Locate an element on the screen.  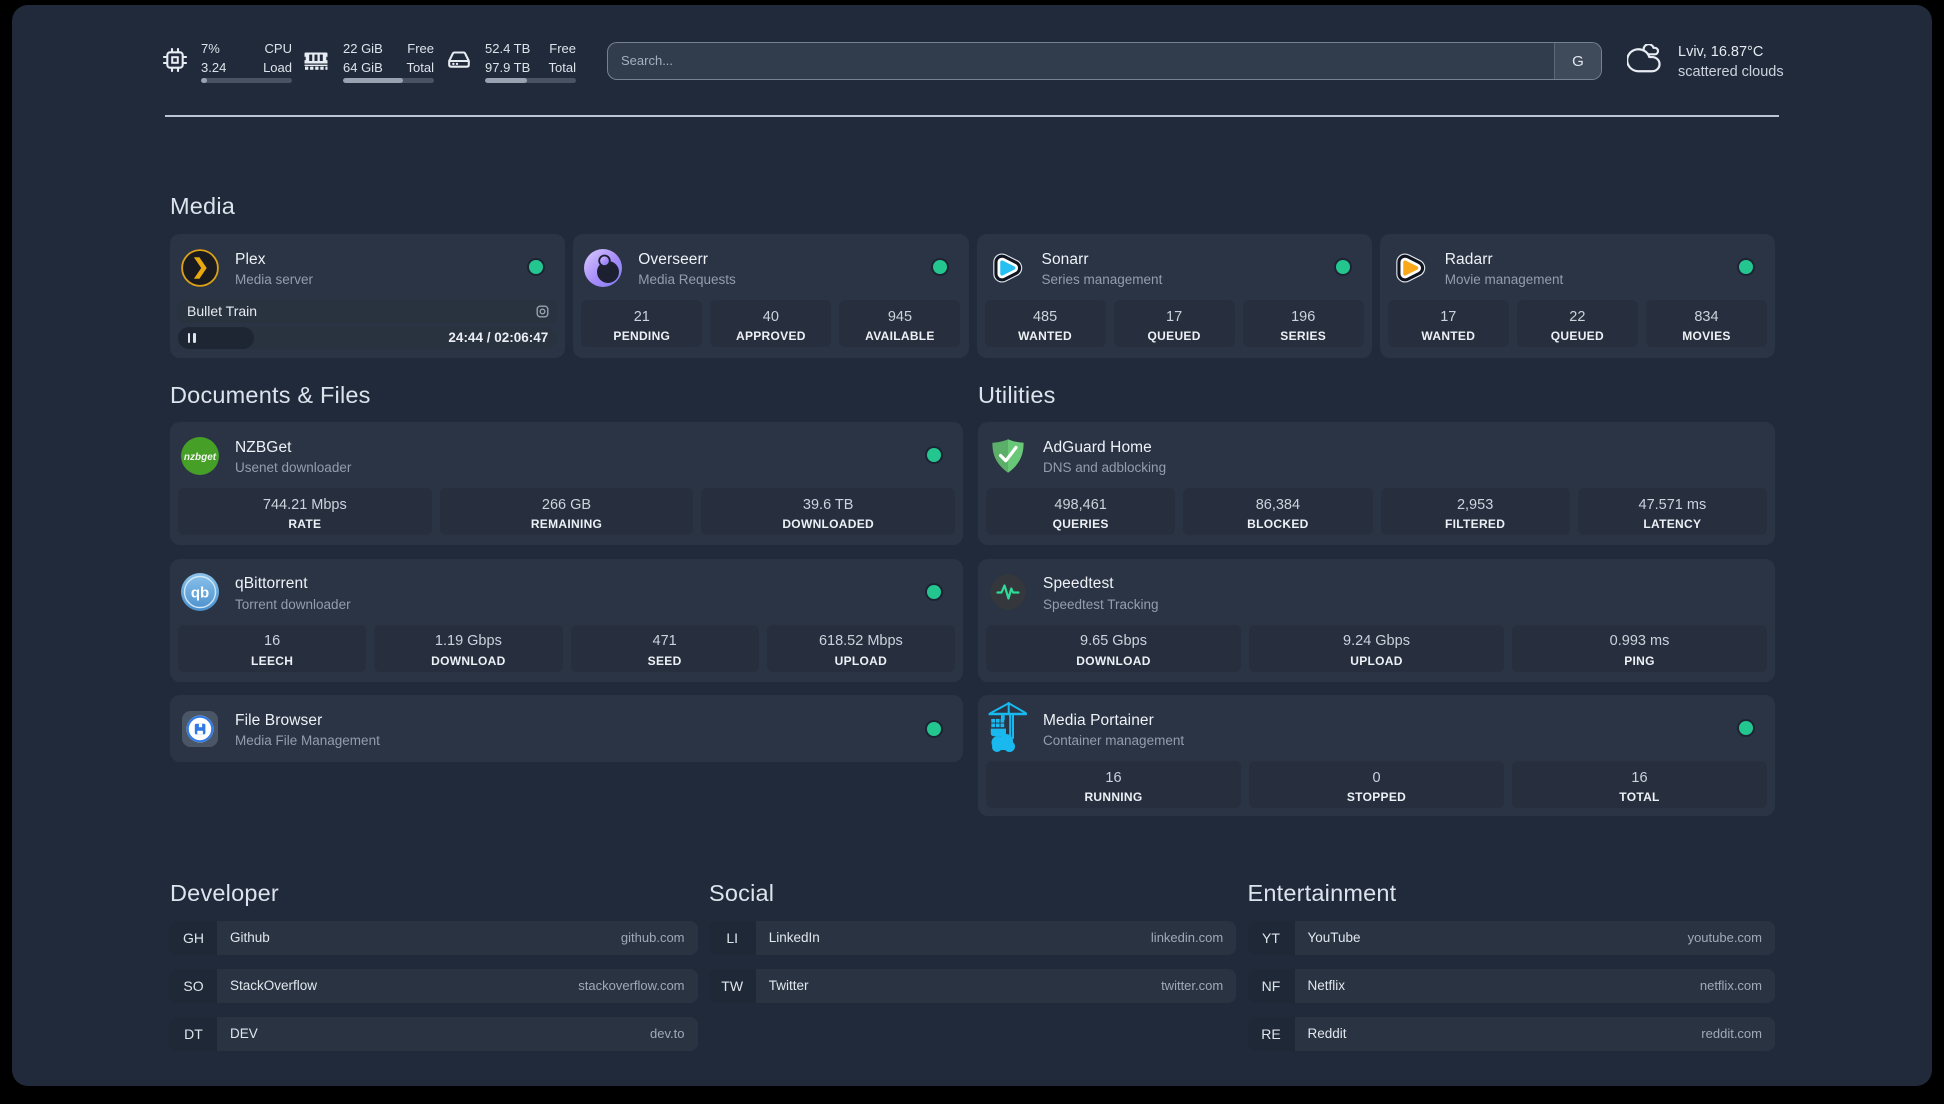
svg-text: qb is located at coordinates (200, 593).